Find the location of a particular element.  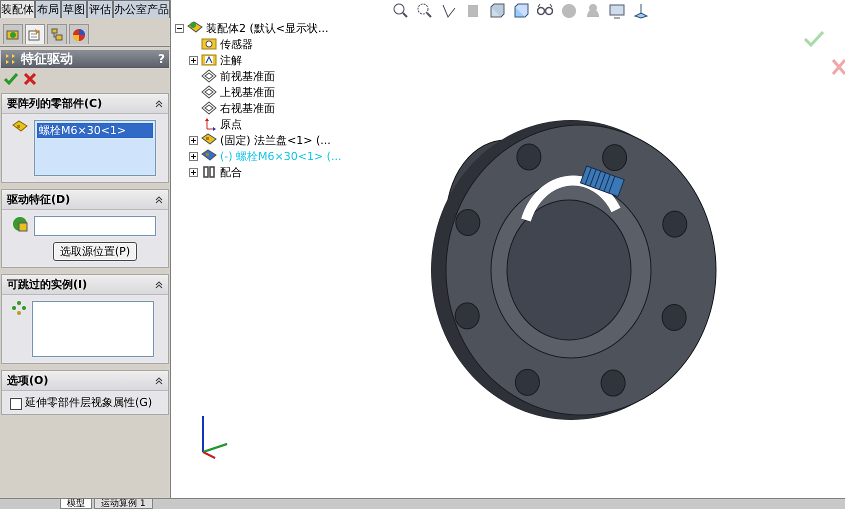

view-orientation-icon is located at coordinates (497, 11).